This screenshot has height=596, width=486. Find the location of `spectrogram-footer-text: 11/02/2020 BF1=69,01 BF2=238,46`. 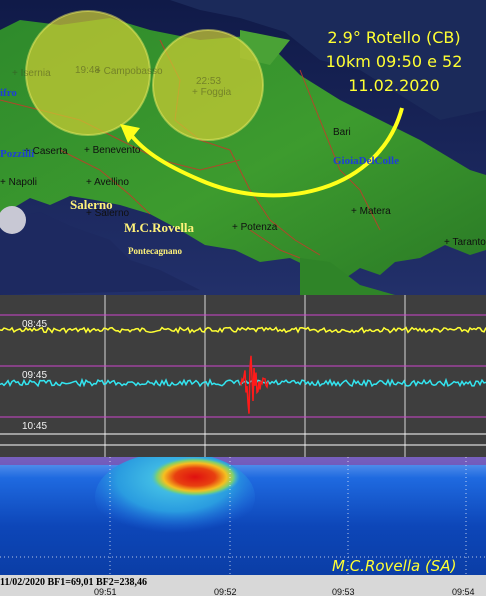

spectrogram-footer-text: 11/02/2020 BF1=69,01 BF2=238,46 is located at coordinates (73, 582).